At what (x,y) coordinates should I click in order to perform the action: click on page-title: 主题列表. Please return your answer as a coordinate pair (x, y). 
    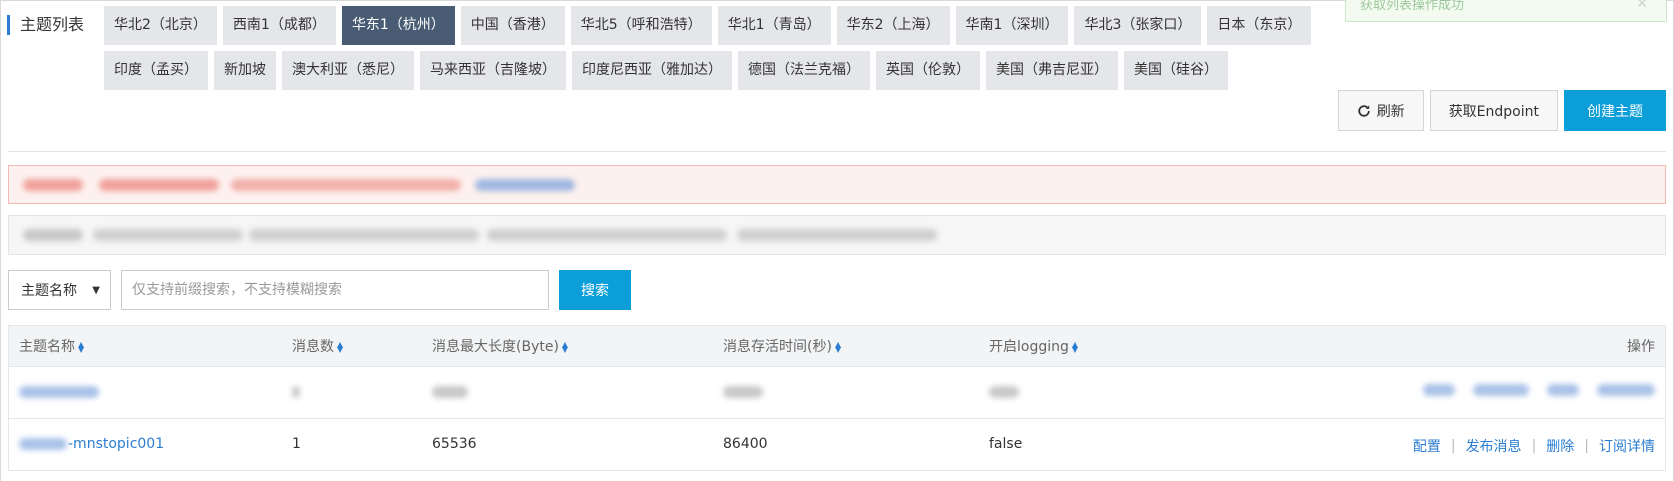
    Looking at the image, I should click on (45, 25).